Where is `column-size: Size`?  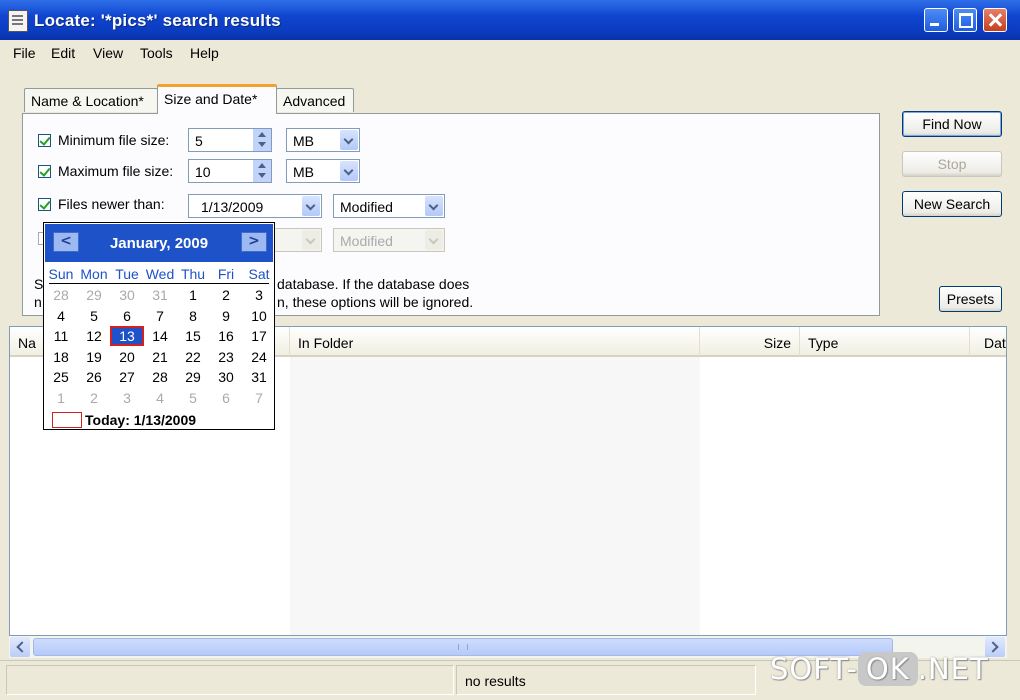 column-size: Size is located at coordinates (750, 342).